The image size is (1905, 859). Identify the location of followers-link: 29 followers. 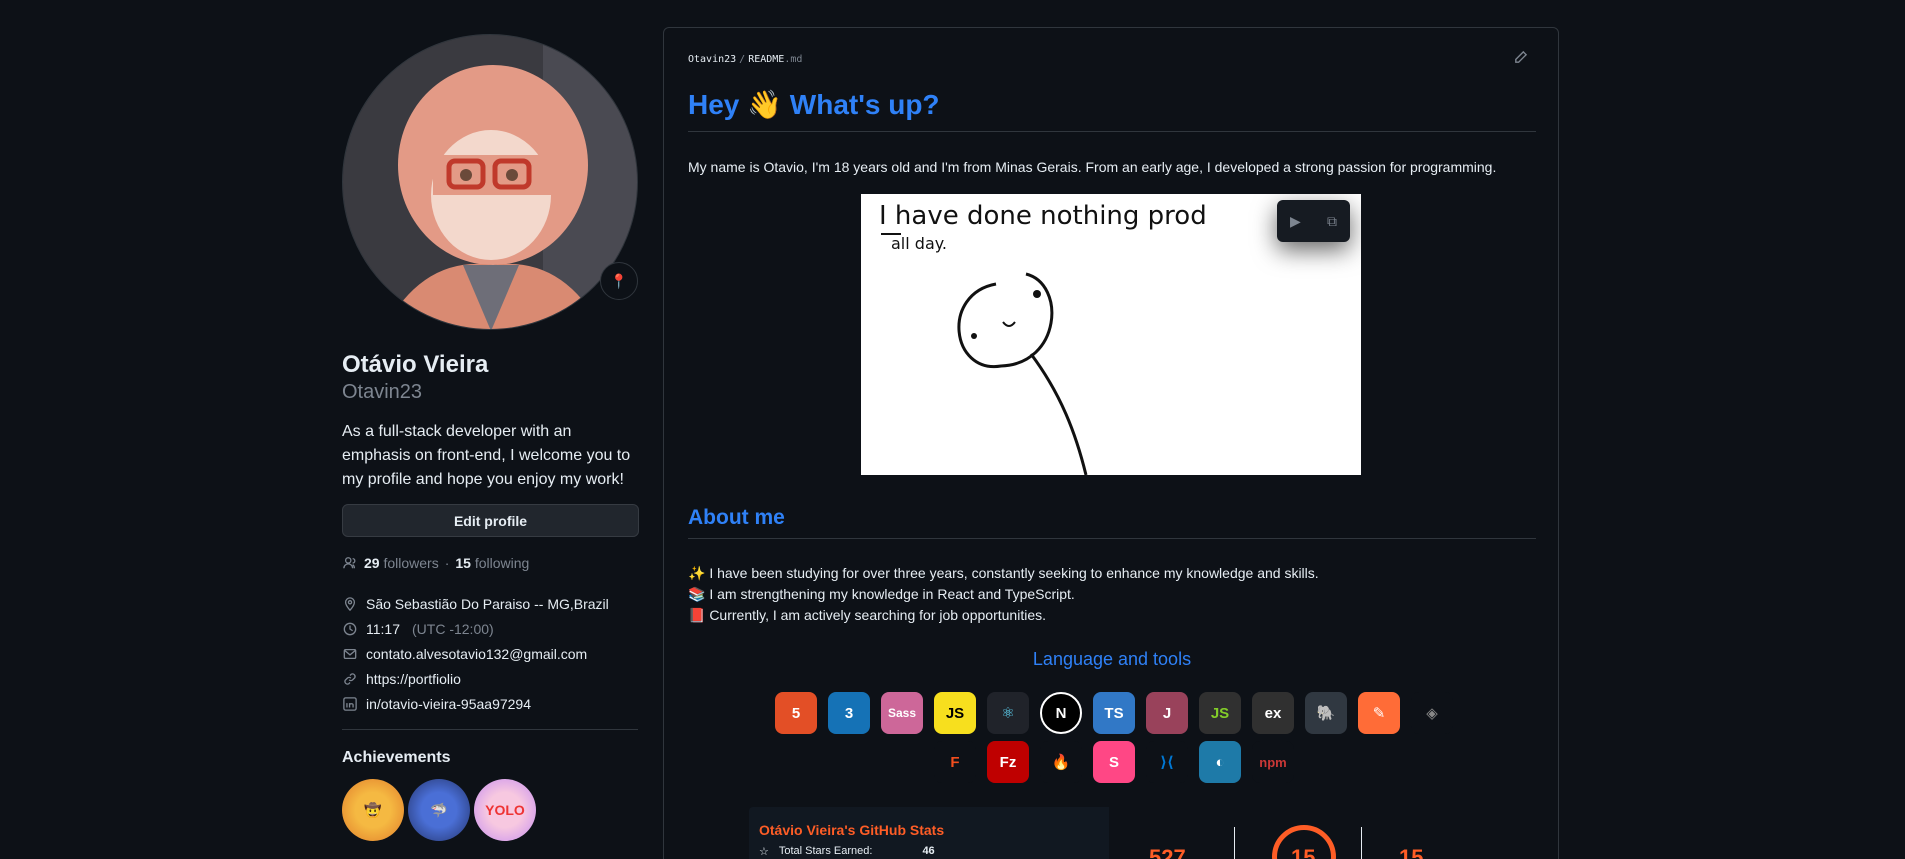
(401, 563).